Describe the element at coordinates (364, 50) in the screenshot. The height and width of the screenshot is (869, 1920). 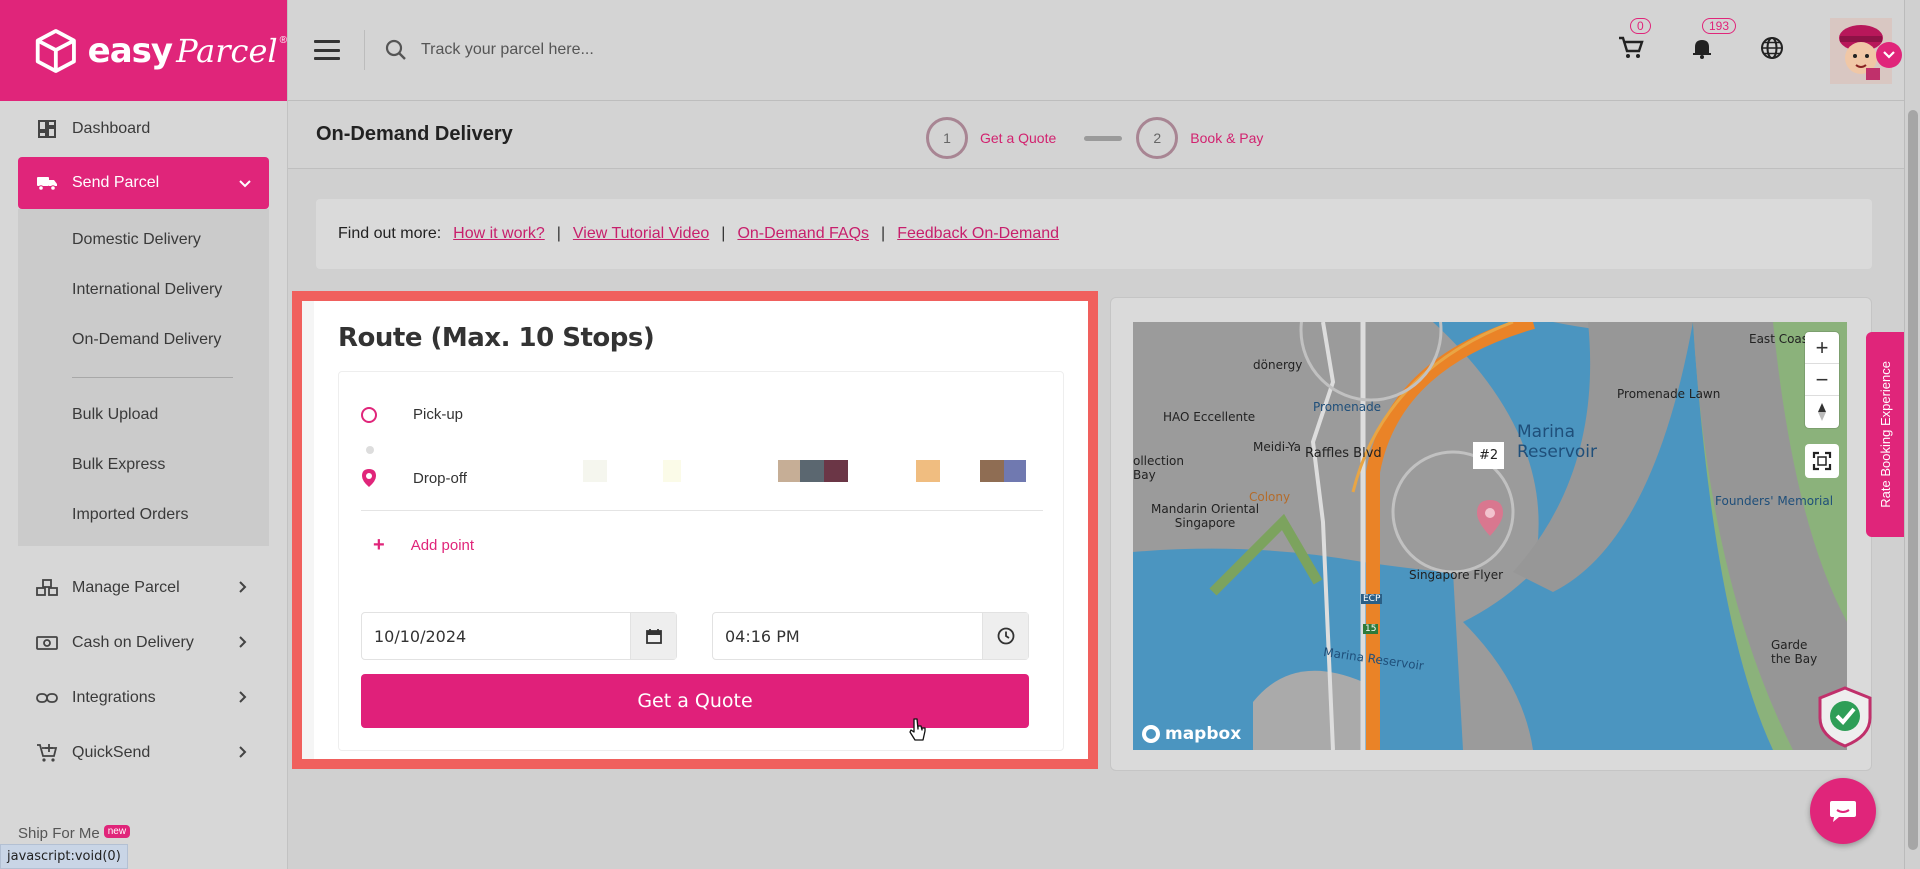
I see `header-divider` at that location.